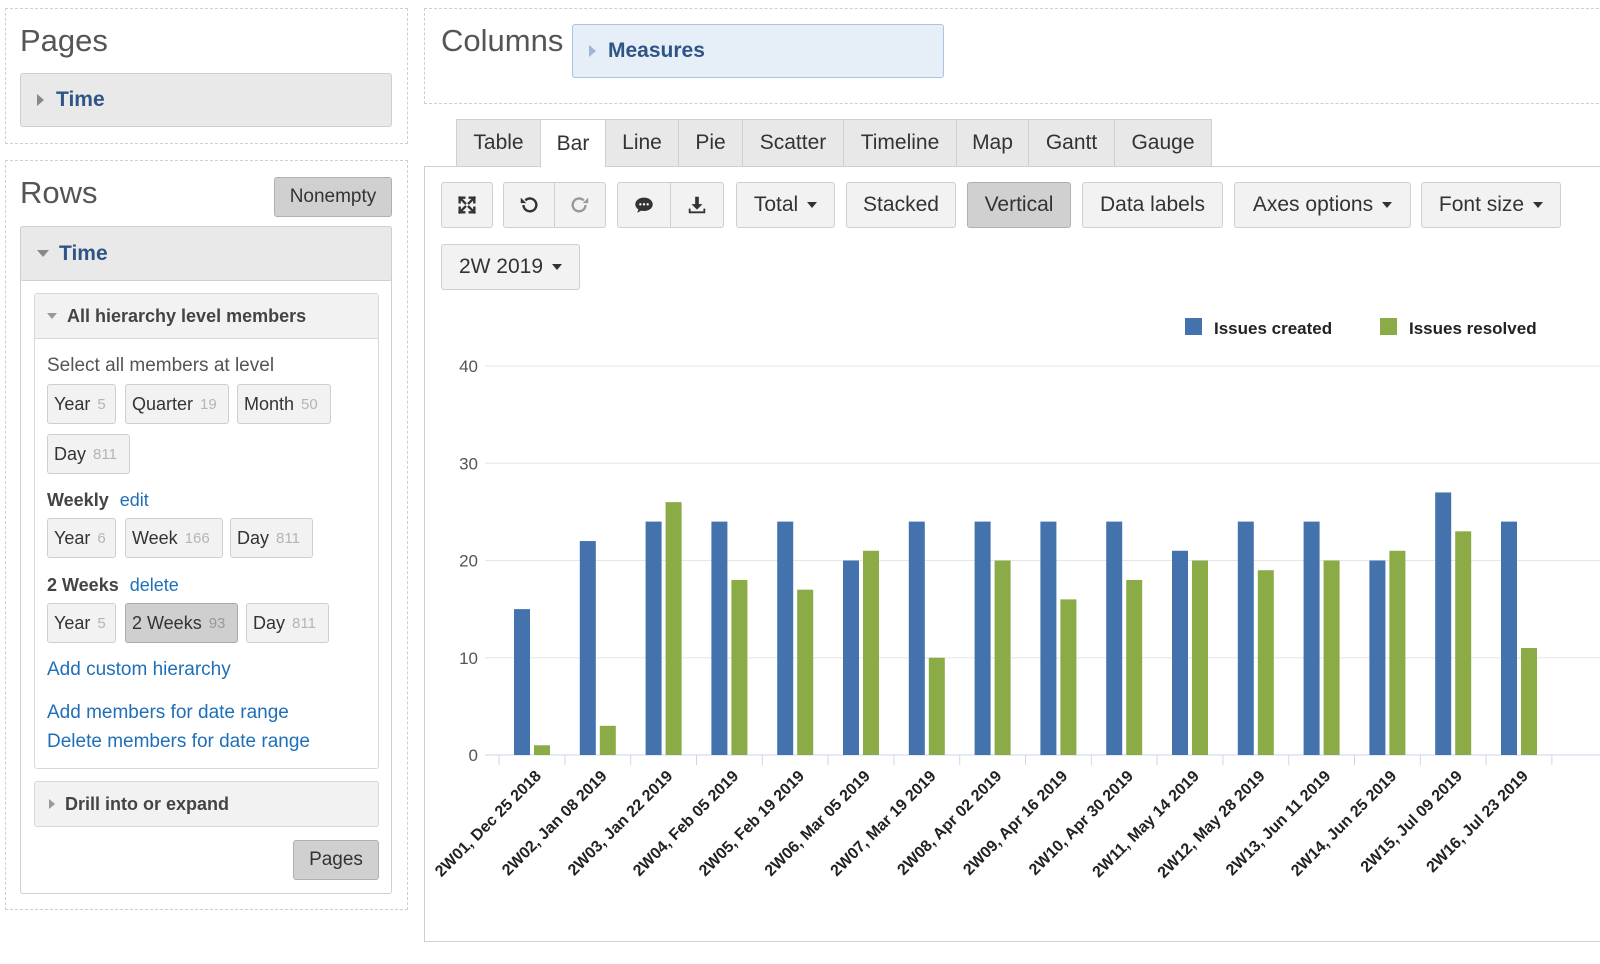 The width and height of the screenshot is (1600, 964). What do you see at coordinates (1491, 205) in the screenshot?
I see `font-size-dropdown: Font size` at bounding box center [1491, 205].